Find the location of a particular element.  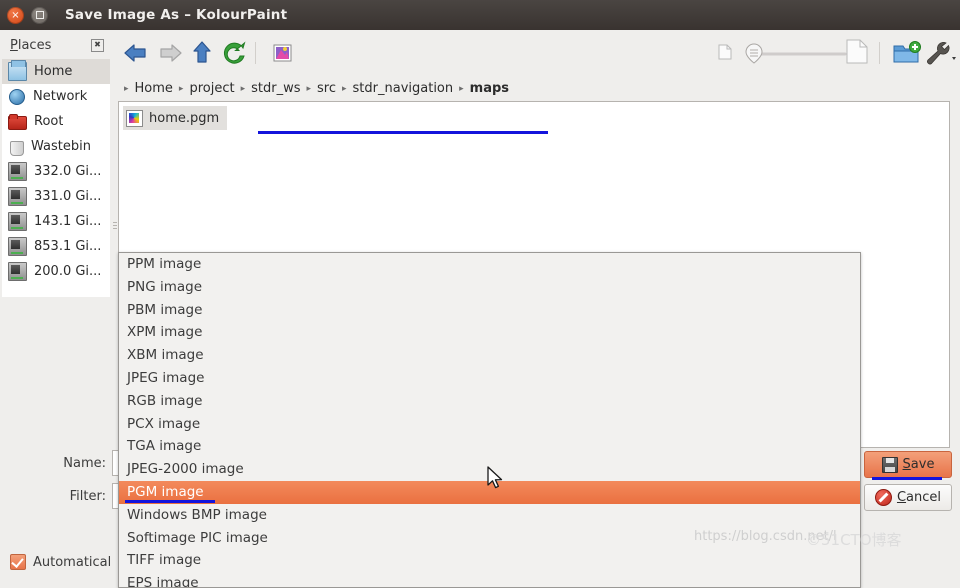

dropdown-option-png: PNG image is located at coordinates (489, 287).